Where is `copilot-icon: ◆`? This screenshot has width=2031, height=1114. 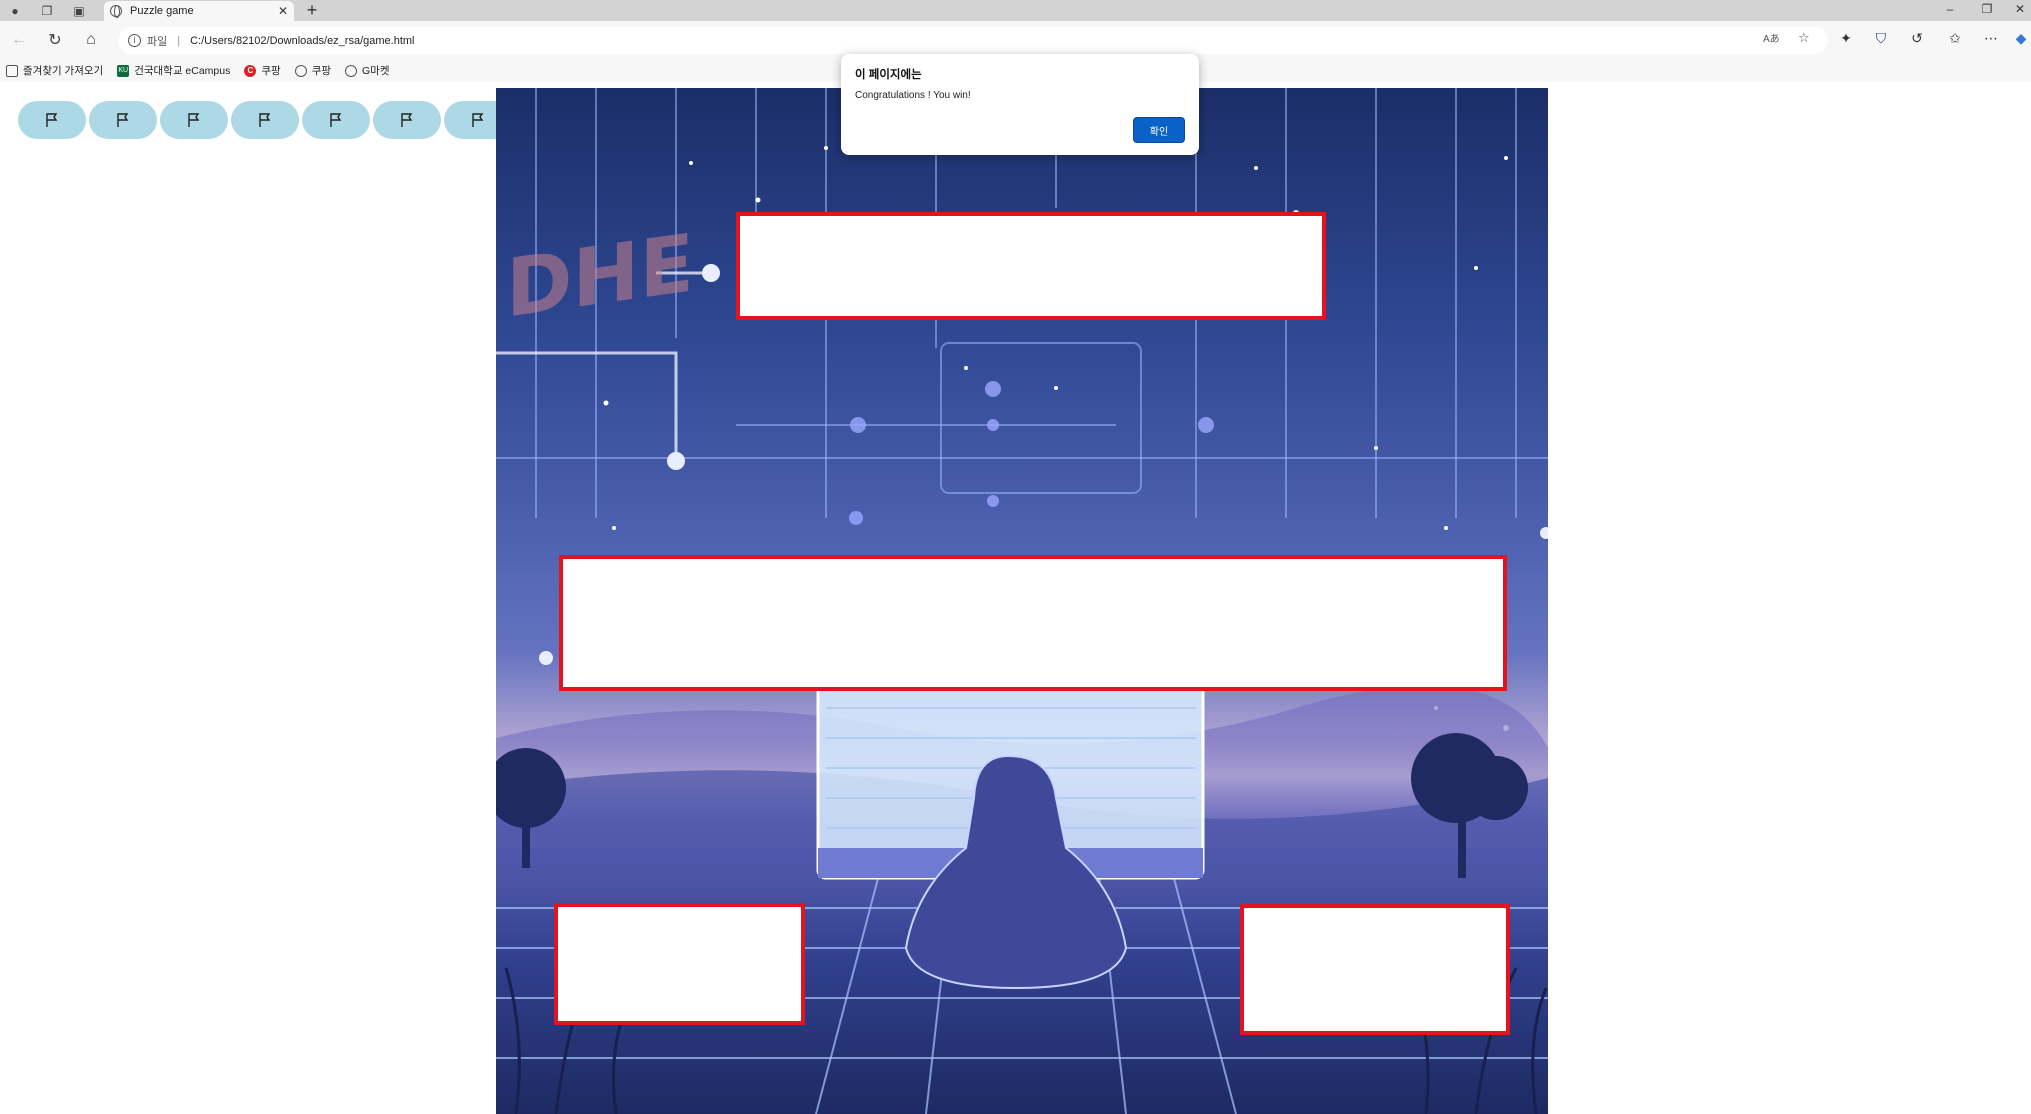
copilot-icon: ◆ is located at coordinates (2020, 40).